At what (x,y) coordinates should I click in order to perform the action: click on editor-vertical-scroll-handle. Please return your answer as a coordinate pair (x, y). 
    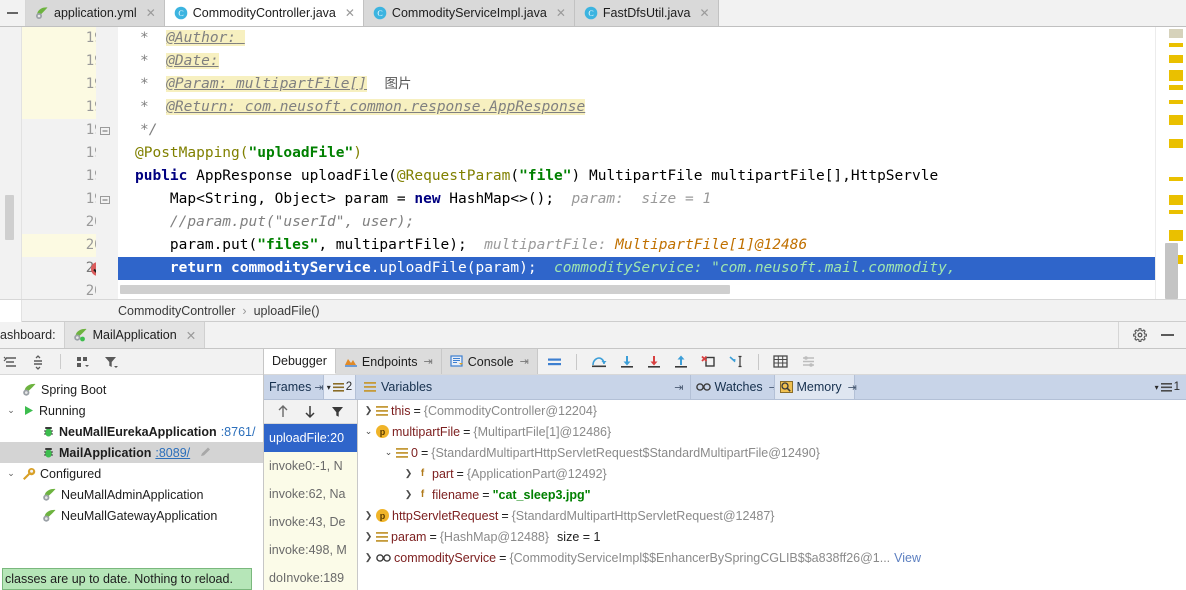
    Looking at the image, I should click on (9, 217).